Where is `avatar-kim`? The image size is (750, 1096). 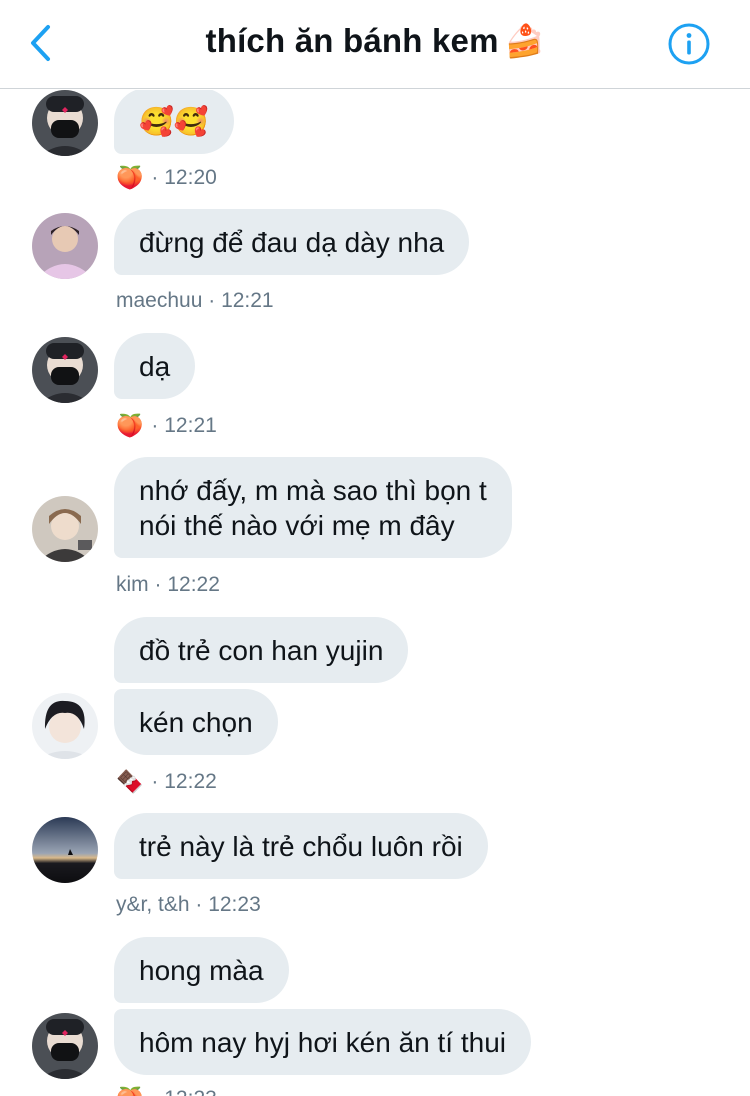
avatar-kim is located at coordinates (65, 529).